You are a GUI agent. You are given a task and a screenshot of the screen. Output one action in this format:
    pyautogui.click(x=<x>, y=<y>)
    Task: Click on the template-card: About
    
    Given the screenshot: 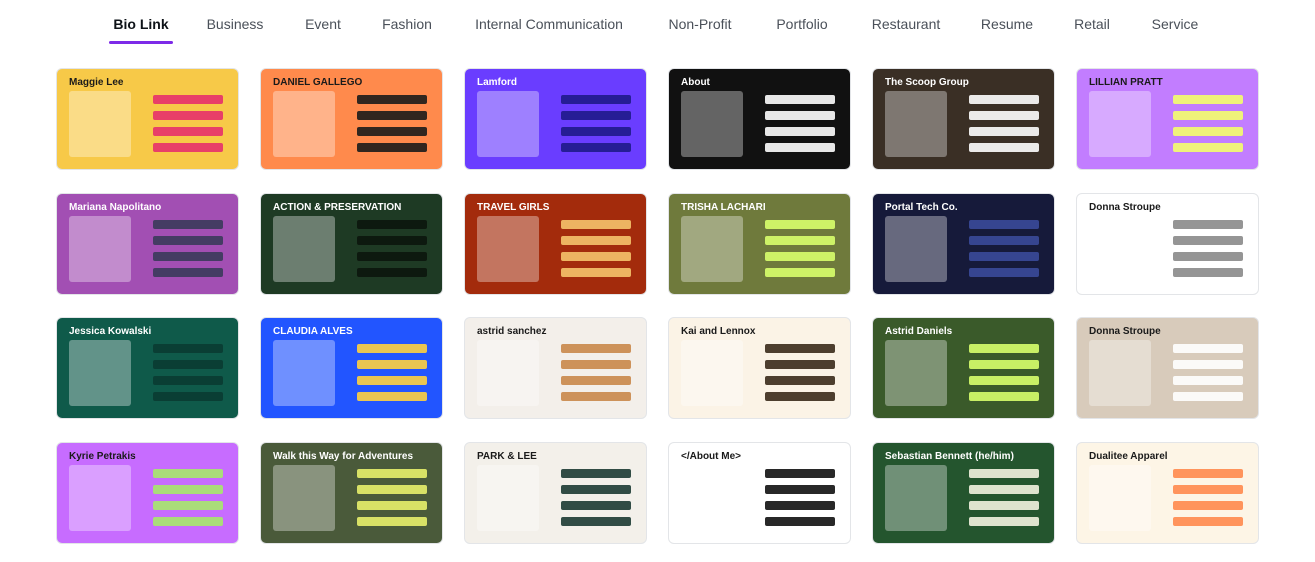 What is the action you would take?
    pyautogui.click(x=759, y=119)
    